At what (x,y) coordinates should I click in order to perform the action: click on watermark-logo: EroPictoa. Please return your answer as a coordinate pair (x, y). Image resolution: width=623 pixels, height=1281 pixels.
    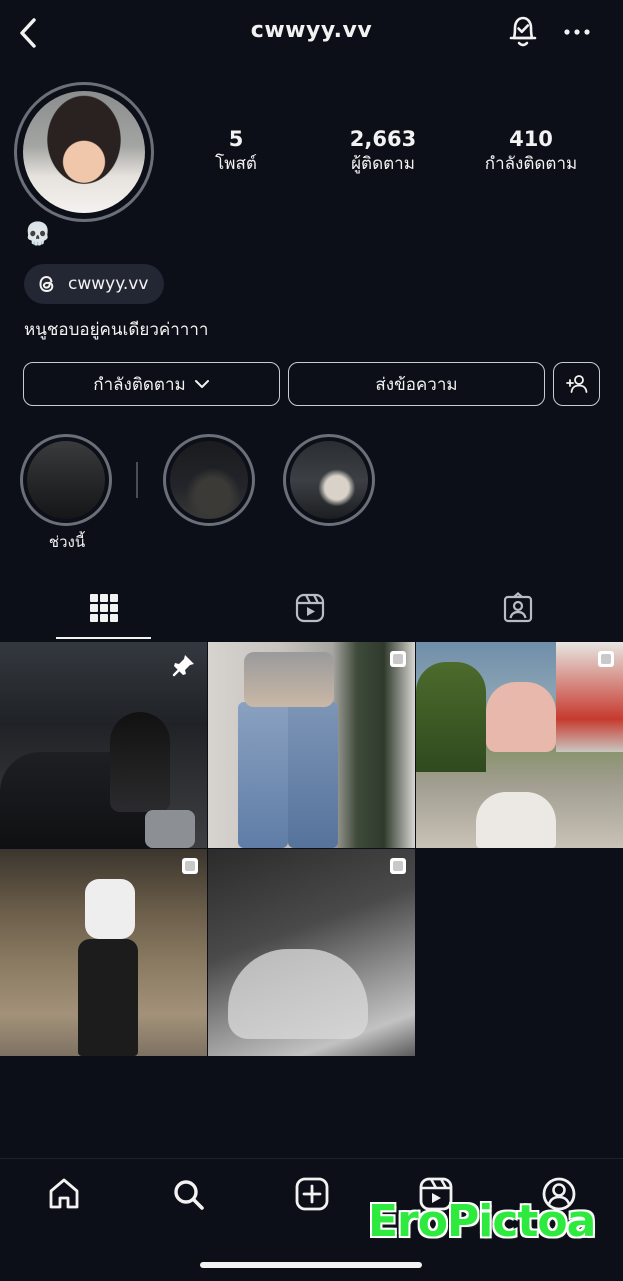
    Looking at the image, I should click on (482, 1221).